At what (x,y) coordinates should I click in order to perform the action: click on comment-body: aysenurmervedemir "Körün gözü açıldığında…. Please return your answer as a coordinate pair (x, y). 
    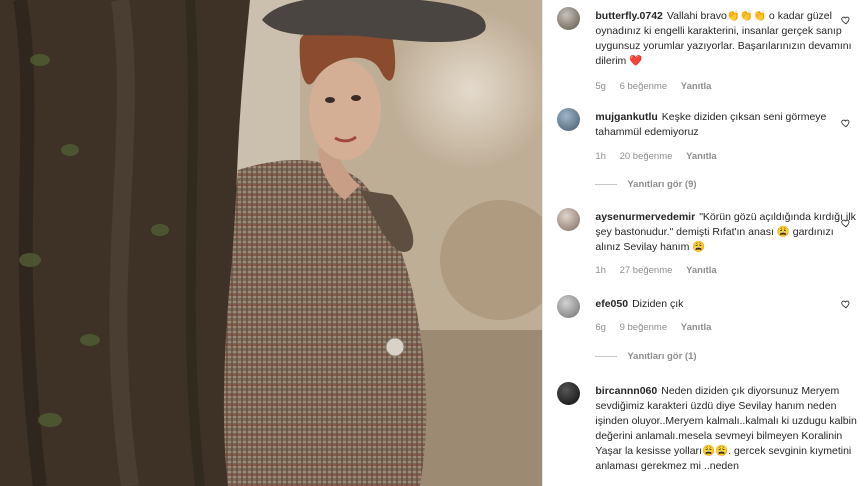
    Looking at the image, I should click on (726, 232).